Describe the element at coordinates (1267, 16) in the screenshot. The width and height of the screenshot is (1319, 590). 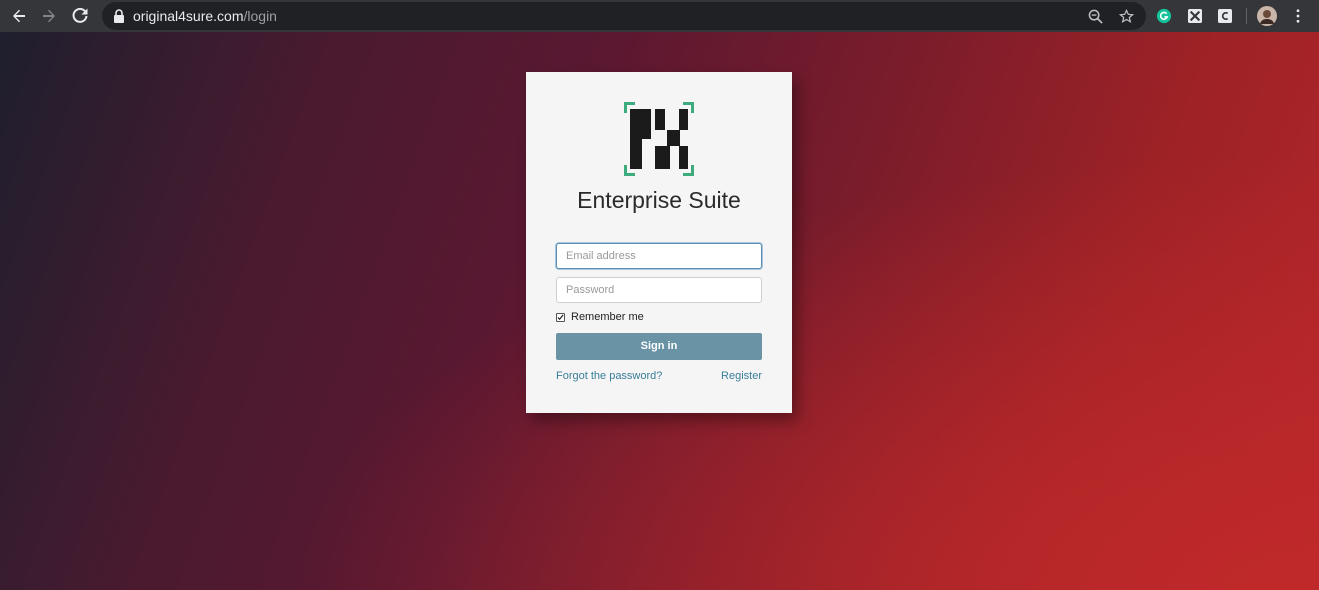
I see `profile-avatar` at that location.